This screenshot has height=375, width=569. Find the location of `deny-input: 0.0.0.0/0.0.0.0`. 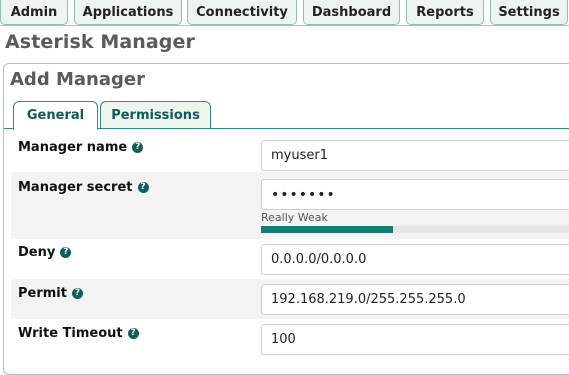

deny-input: 0.0.0.0/0.0.0.0 is located at coordinates (415, 259).